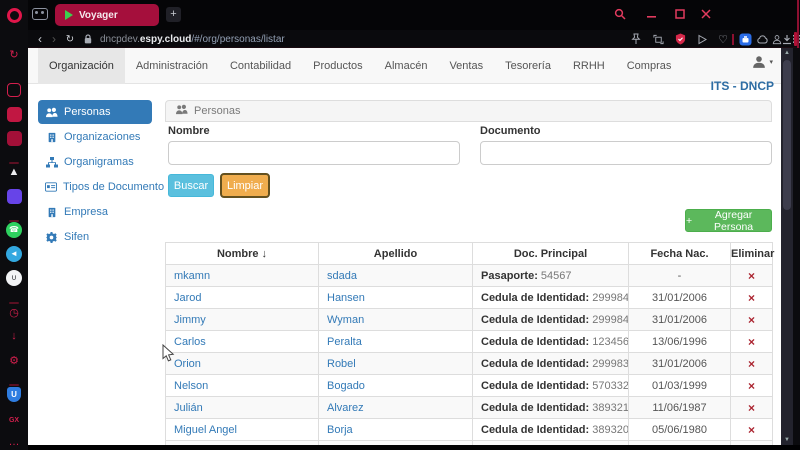 The width and height of the screenshot is (800, 450). I want to click on cell-doc-principal: Cedula de Identidad: 3893215, so click(550, 407).